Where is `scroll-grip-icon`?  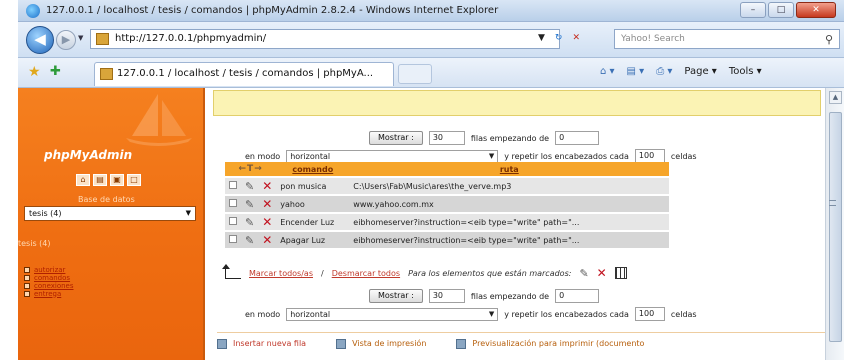 scroll-grip-icon is located at coordinates (832, 203).